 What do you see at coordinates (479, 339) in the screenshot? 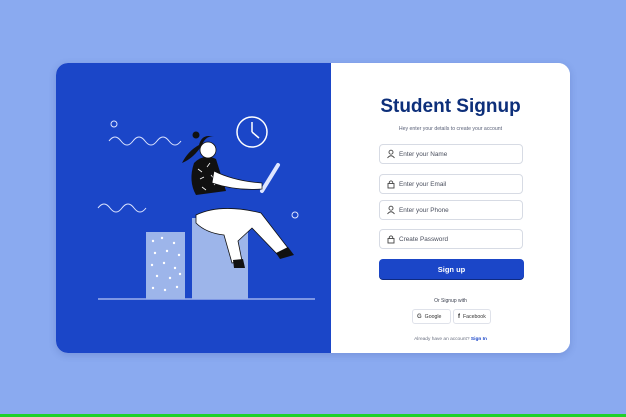
I see `signin-link: Sign In` at bounding box center [479, 339].